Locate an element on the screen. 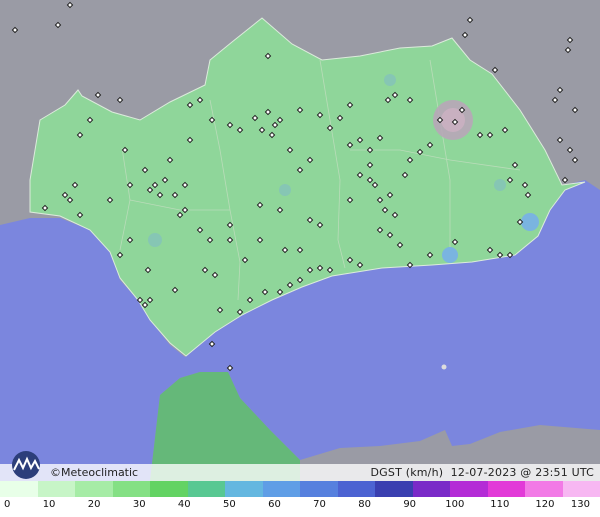 Image resolution: width=600 pixels, height=517 pixels. legend-tick-label: 10 is located at coordinates (49, 504).